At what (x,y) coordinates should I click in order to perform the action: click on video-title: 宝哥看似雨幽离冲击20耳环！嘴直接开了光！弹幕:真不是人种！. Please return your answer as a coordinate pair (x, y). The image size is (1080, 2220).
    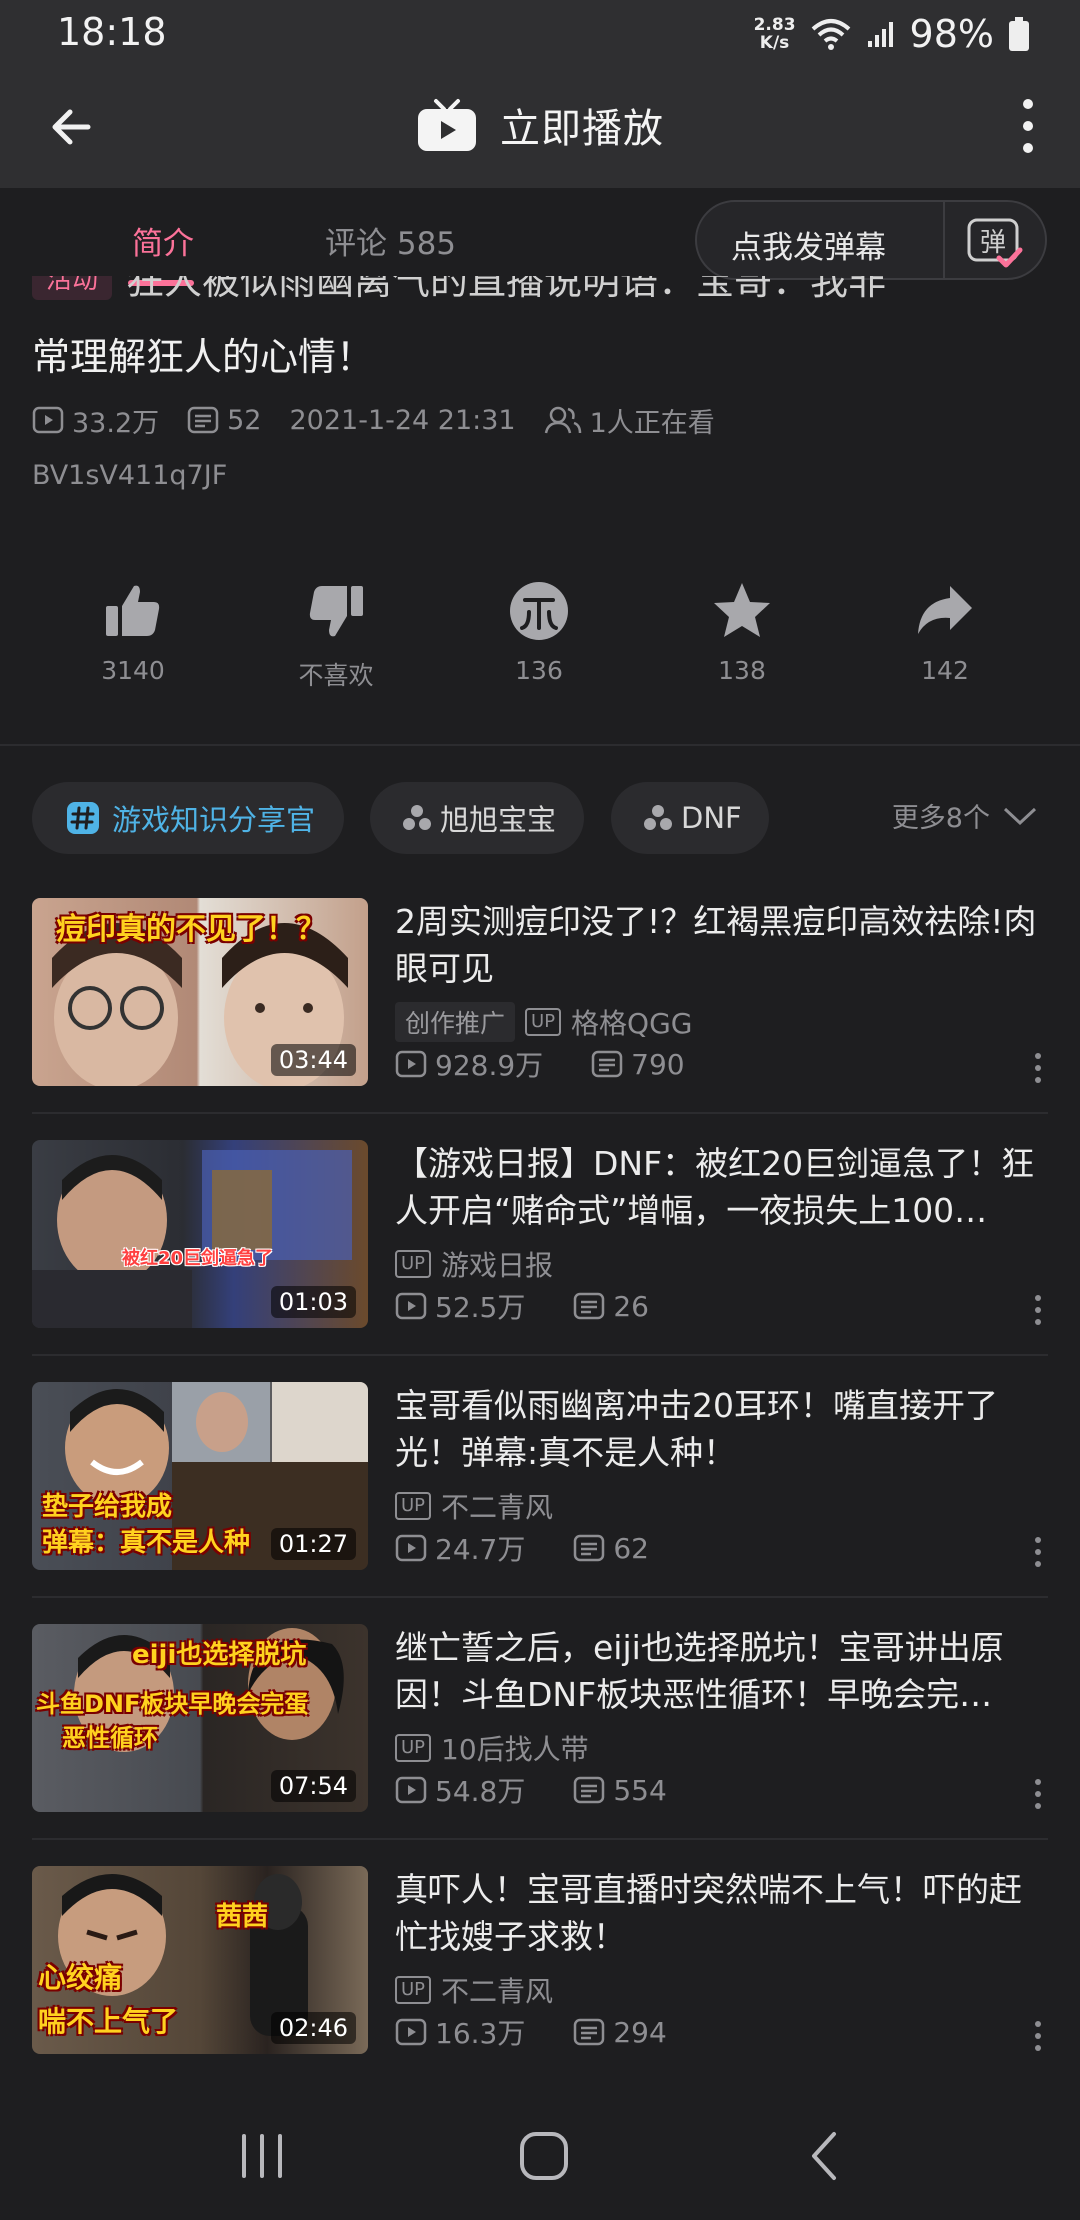
    Looking at the image, I should click on (717, 1429).